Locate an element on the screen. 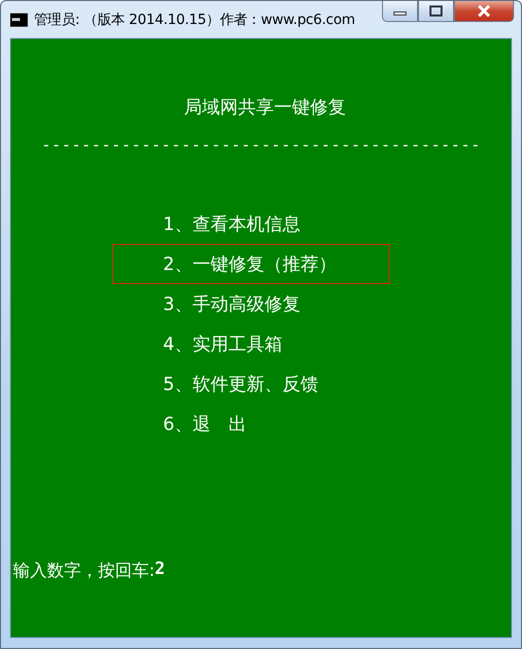 The width and height of the screenshot is (522, 649). window-title: 管理员: （版本 2014.10.15）作者：www.pc6.com is located at coordinates (194, 19).